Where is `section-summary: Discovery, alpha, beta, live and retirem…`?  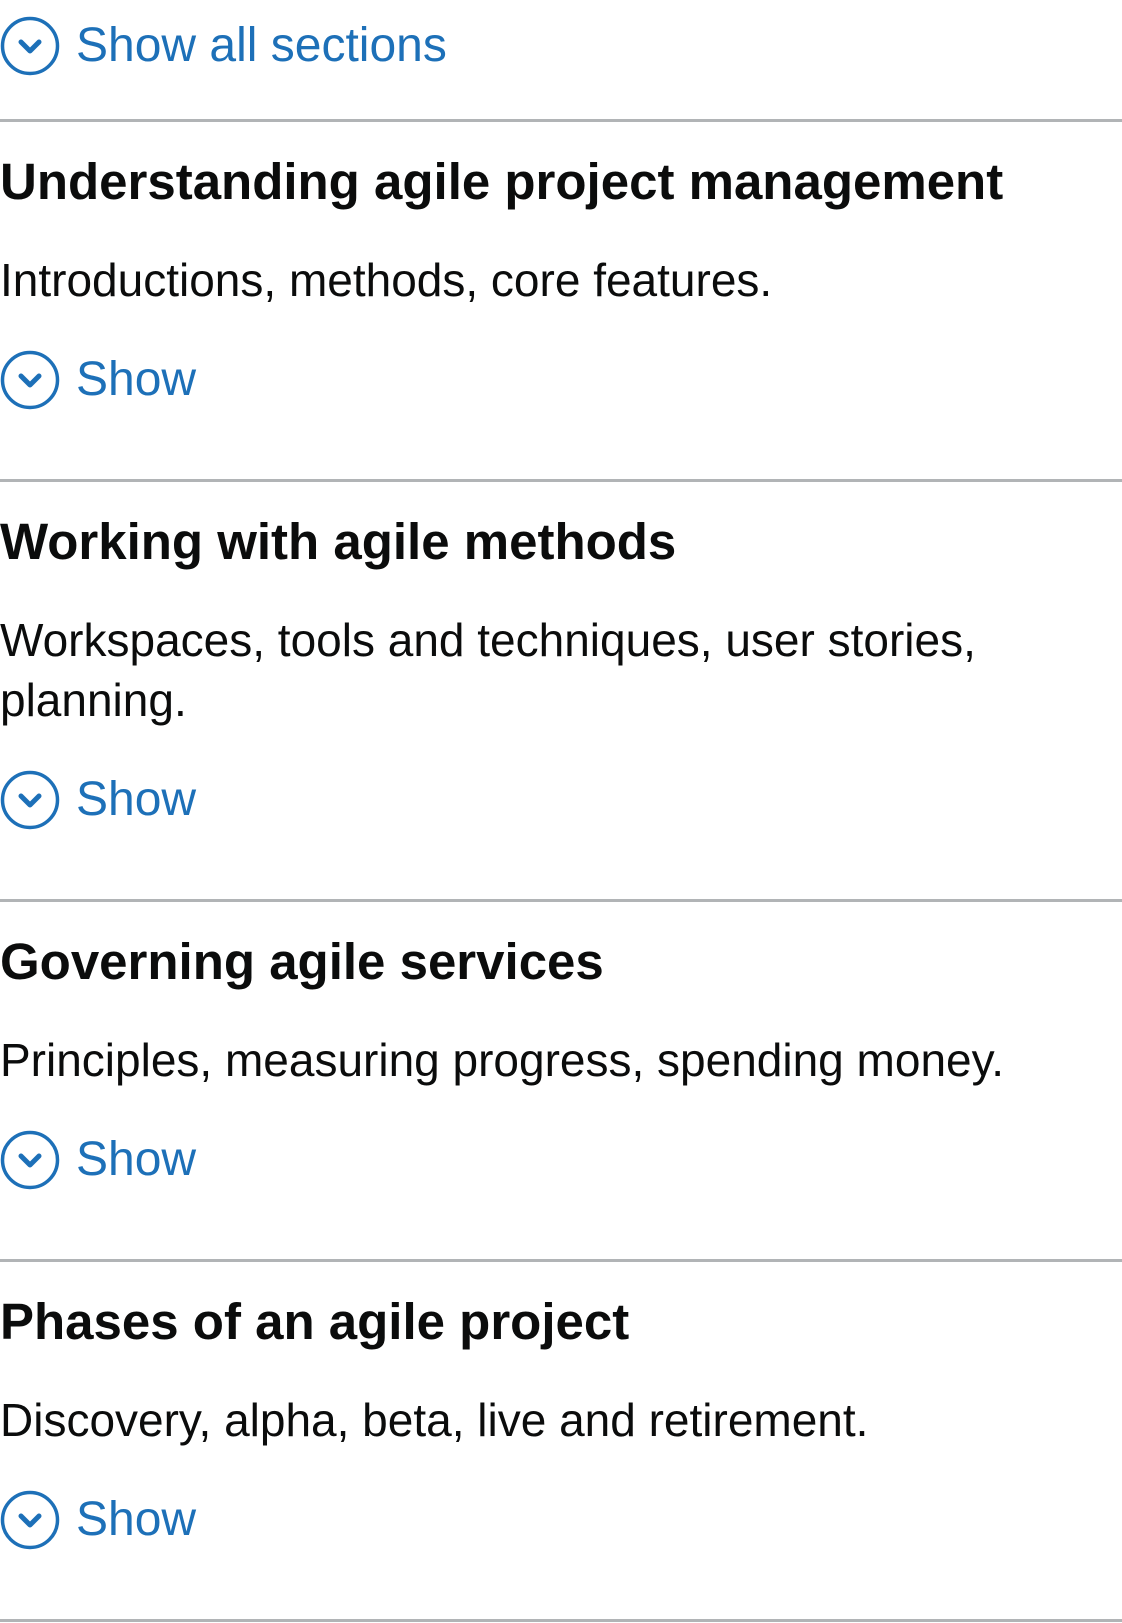
section-summary: Discovery, alpha, beta, live and retirem… is located at coordinates (434, 1420).